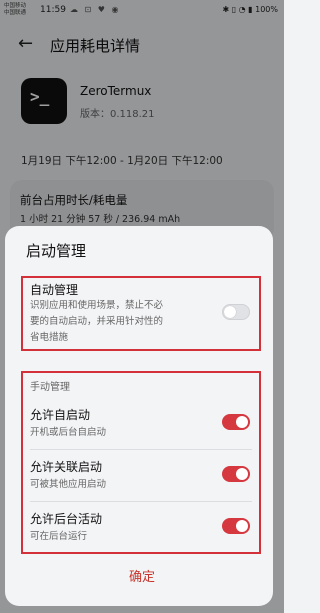 This screenshot has height=613, width=320. Describe the element at coordinates (66, 519) in the screenshot. I see `allow-background-title: 允许后台活动` at that location.